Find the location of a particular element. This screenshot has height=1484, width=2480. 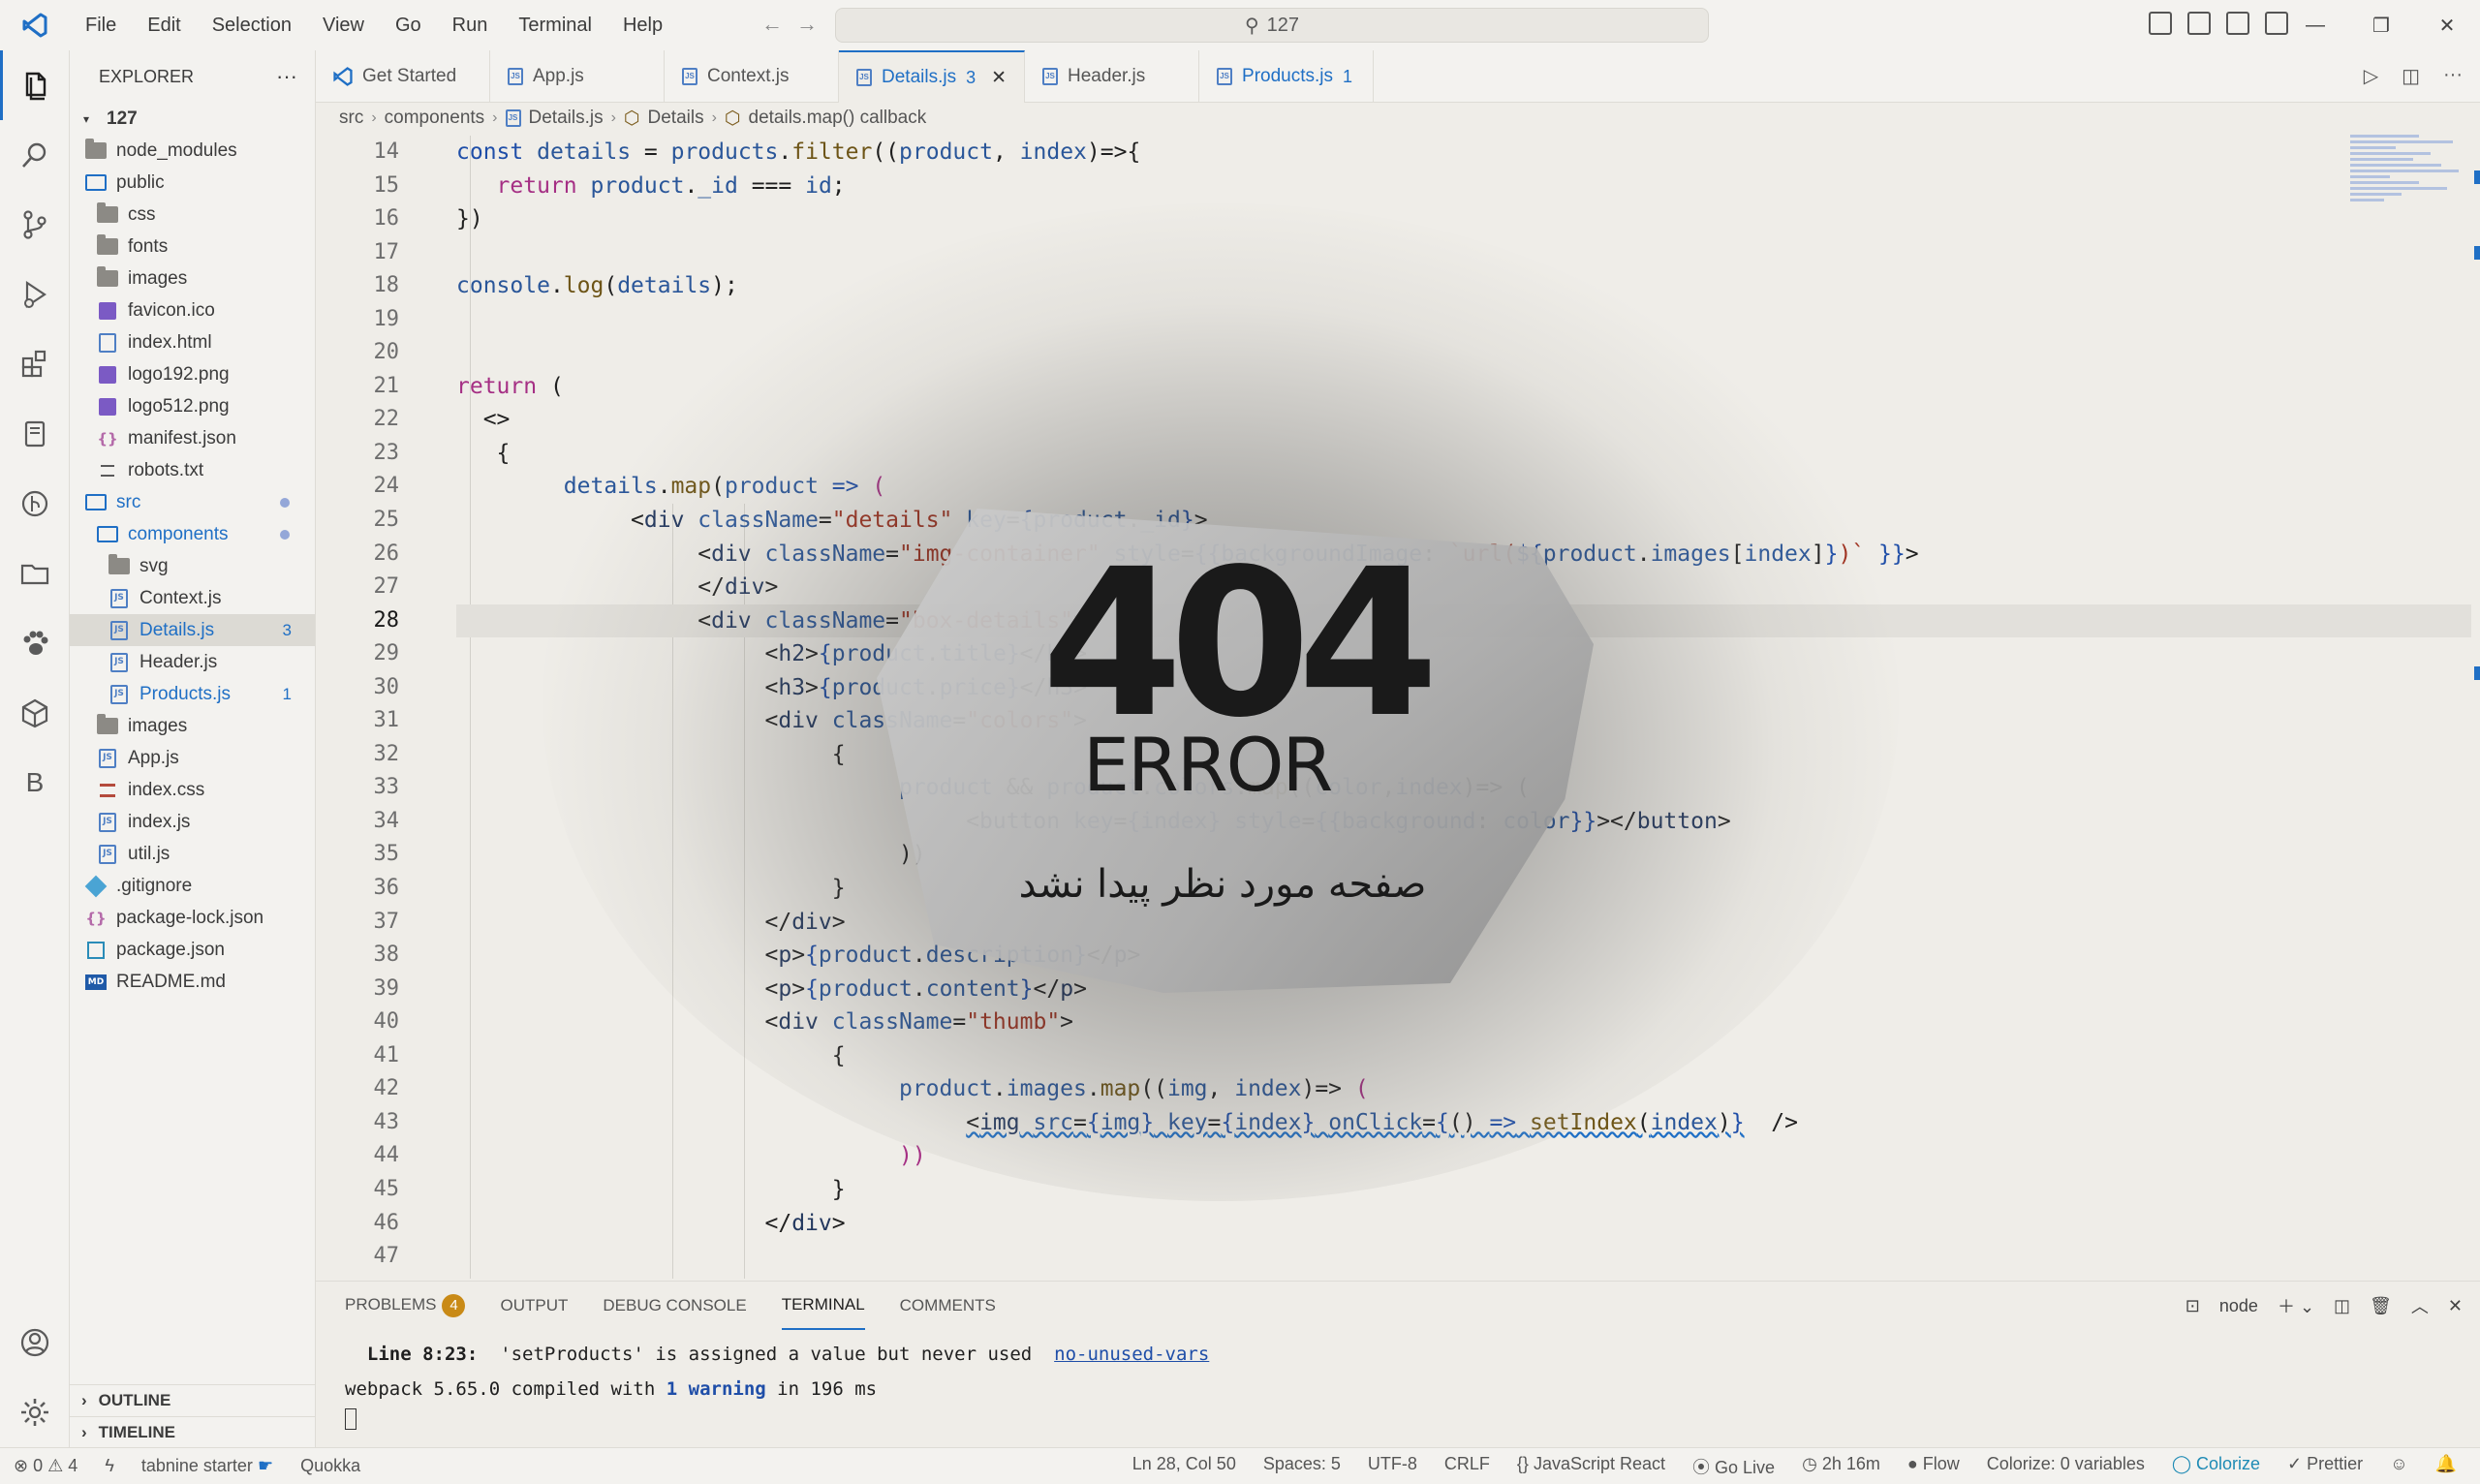

tree-item-readme: MD README.md is located at coordinates (192, 982).